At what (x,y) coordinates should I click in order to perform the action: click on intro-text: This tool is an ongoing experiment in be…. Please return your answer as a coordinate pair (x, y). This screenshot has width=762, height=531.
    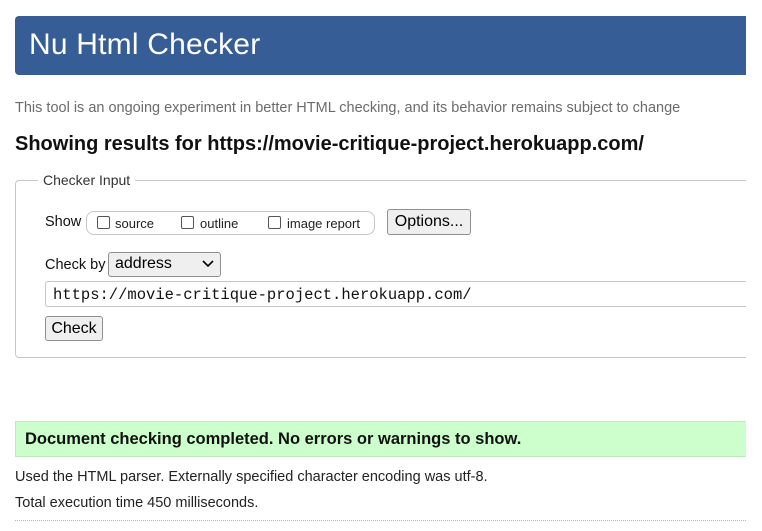
    Looking at the image, I should click on (348, 108).